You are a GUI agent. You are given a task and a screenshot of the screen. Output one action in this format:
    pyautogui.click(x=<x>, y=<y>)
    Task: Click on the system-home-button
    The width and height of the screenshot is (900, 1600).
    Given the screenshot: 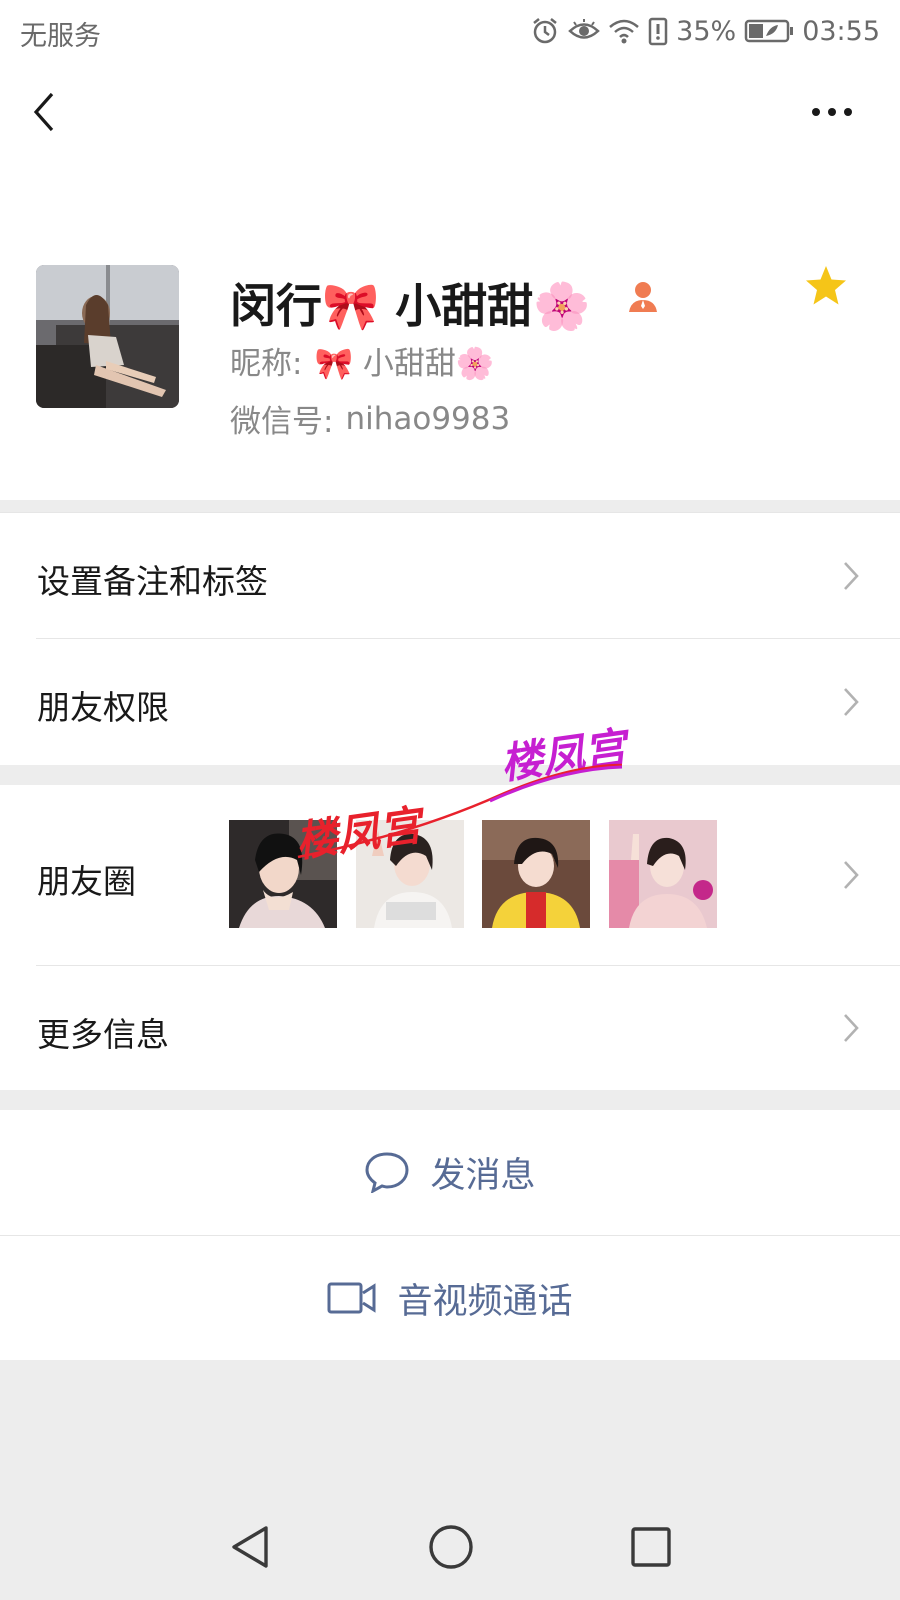 What is the action you would take?
    pyautogui.click(x=451, y=1549)
    